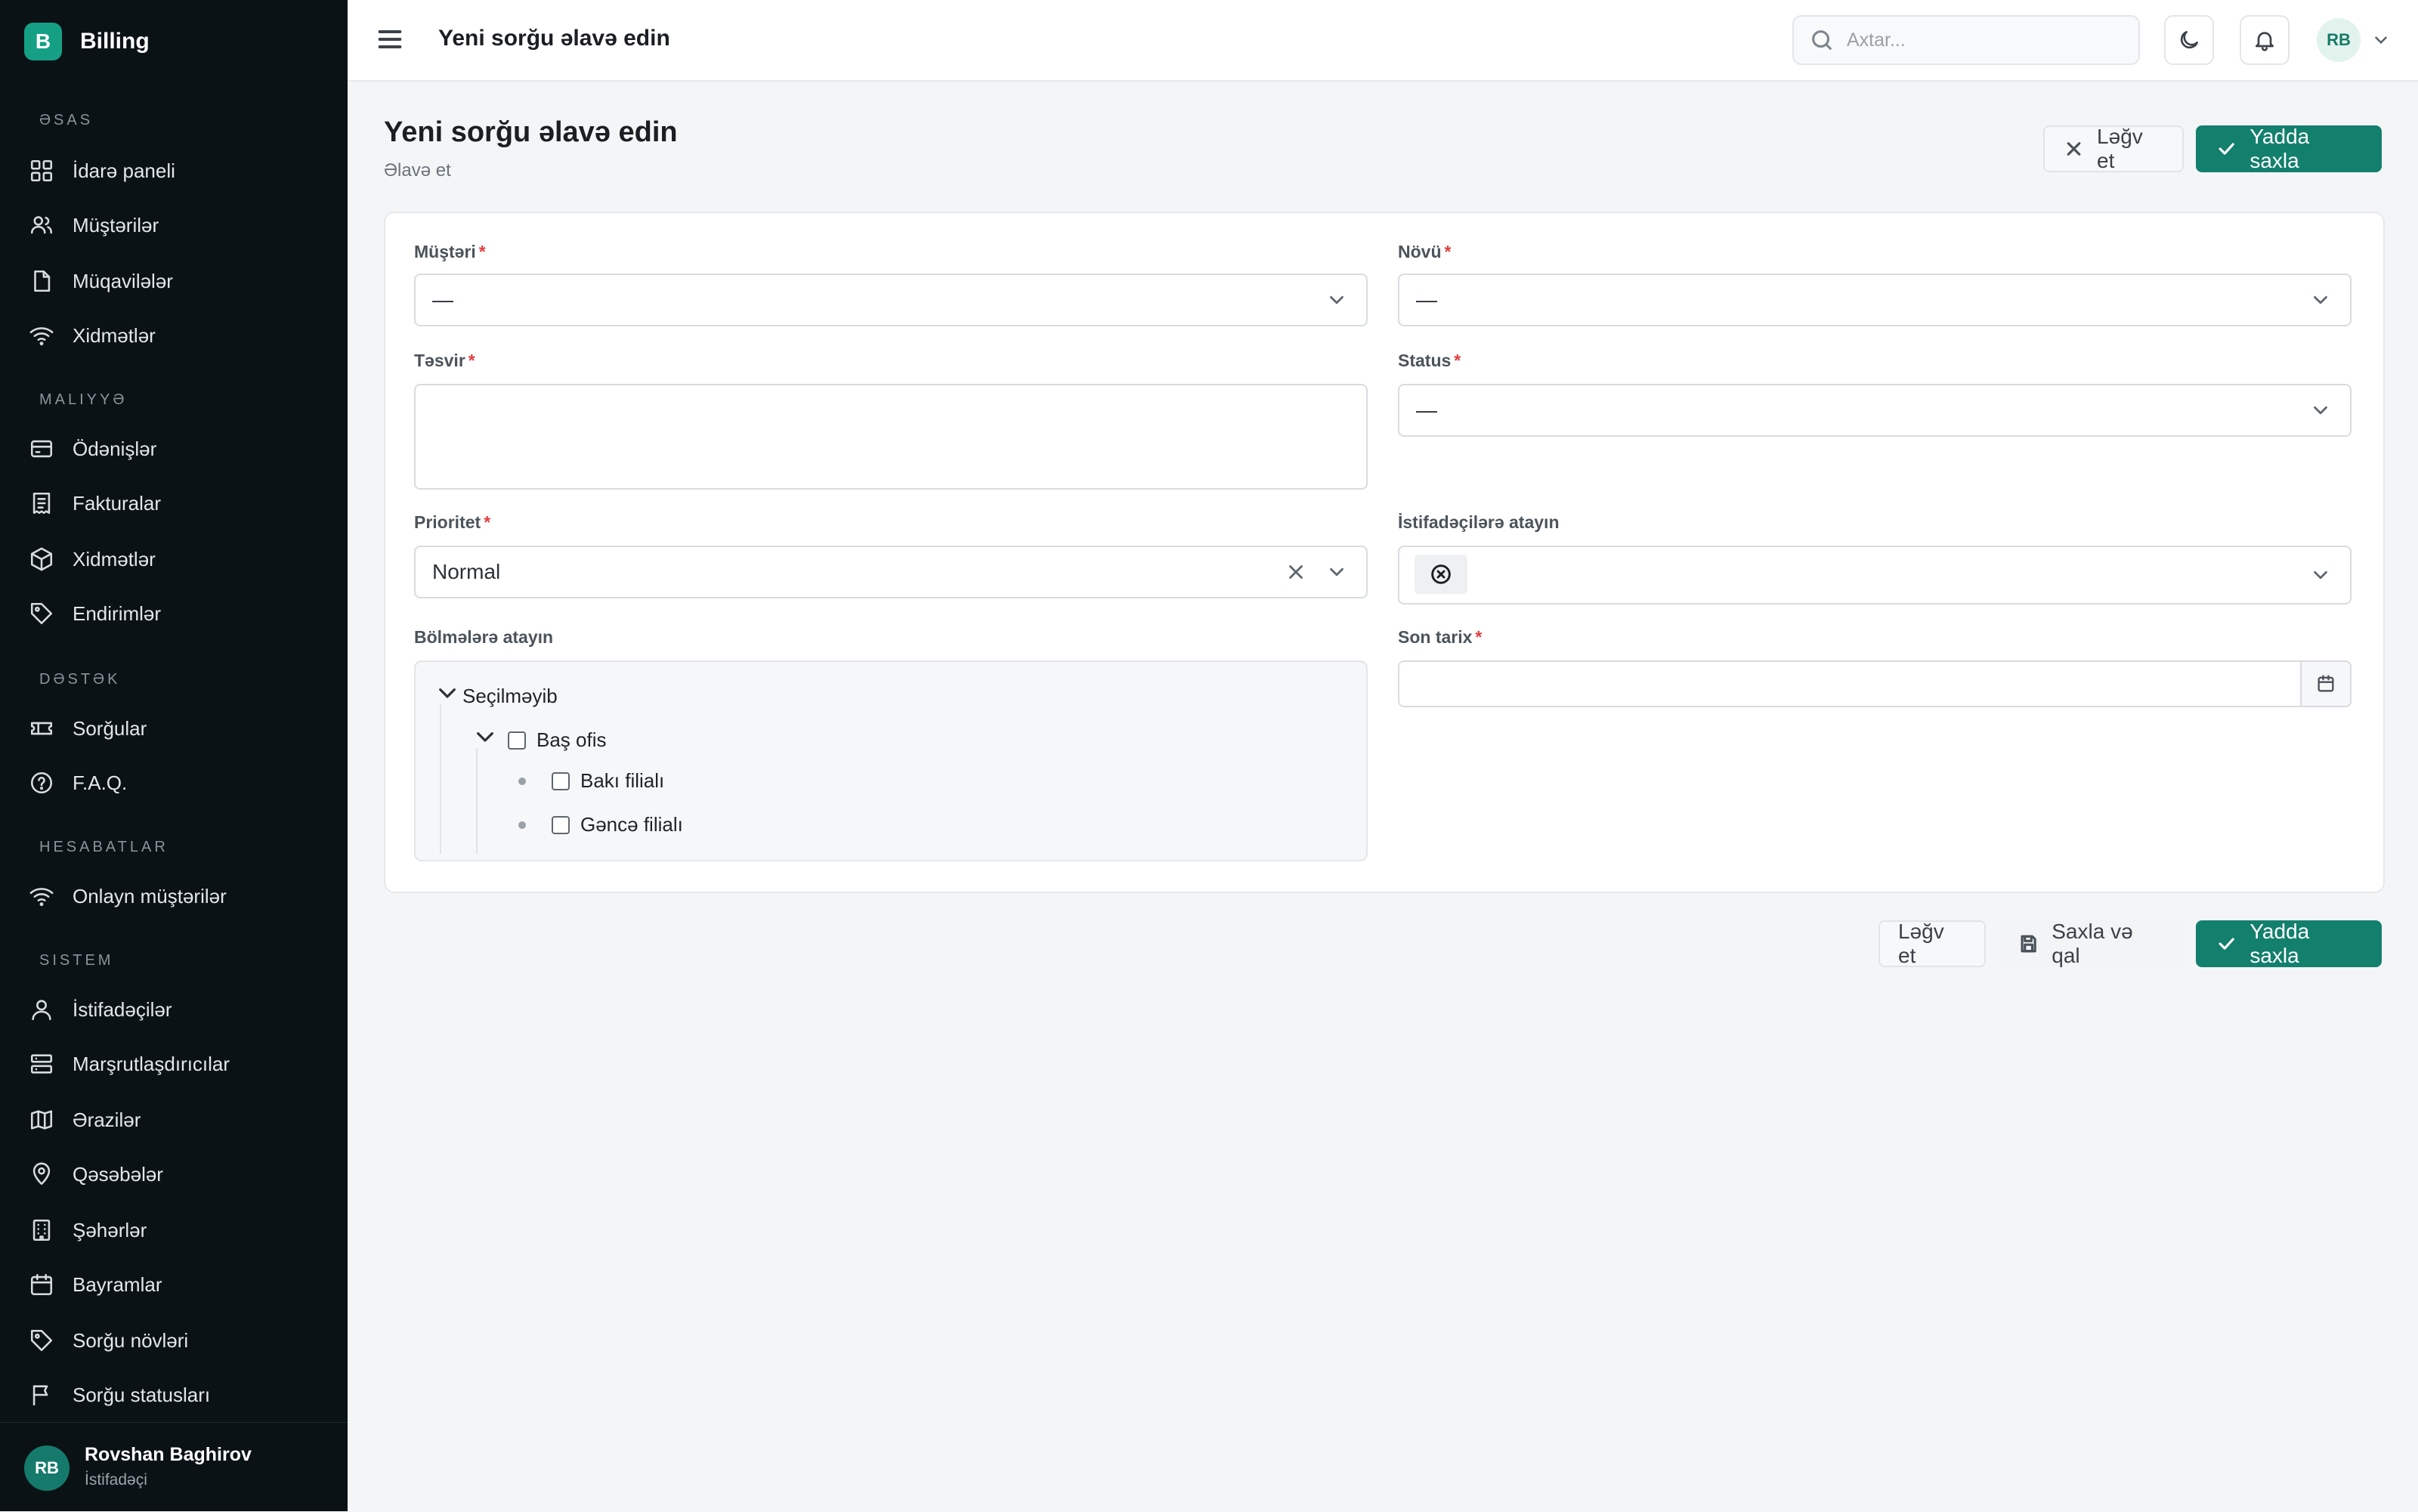 Image resolution: width=2418 pixels, height=1512 pixels. Describe the element at coordinates (107, 1119) in the screenshot. I see `sidebar-item-label: Ərazilər` at that location.